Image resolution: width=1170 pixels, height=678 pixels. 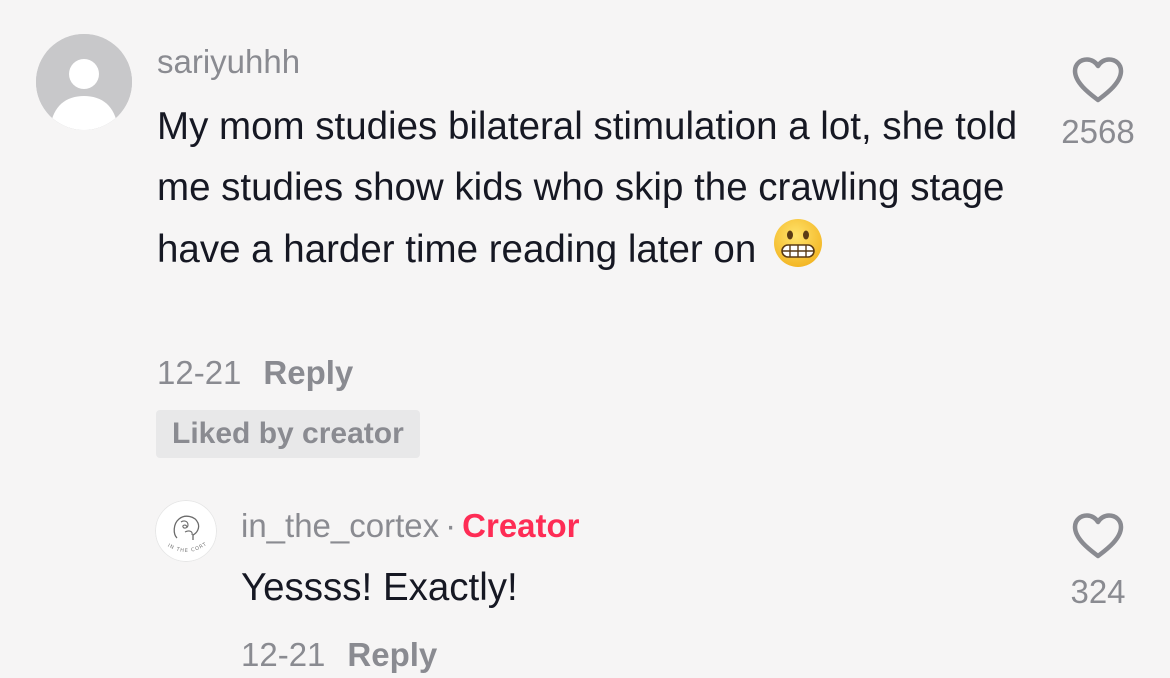 I want to click on like-column: 2568, so click(x=1098, y=104).